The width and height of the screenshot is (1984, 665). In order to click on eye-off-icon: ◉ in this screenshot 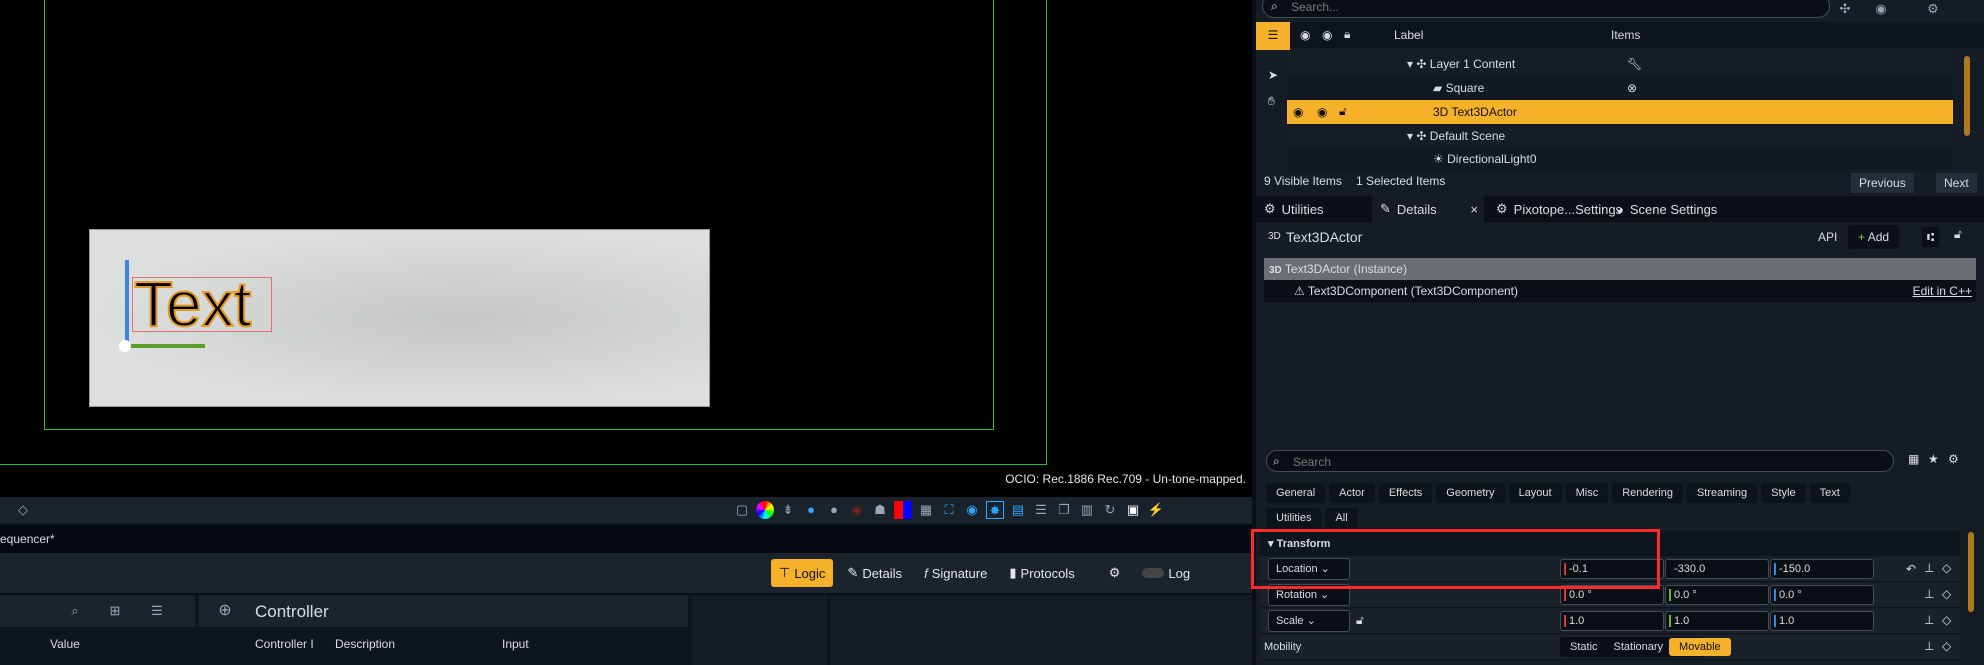, I will do `click(857, 510)`.